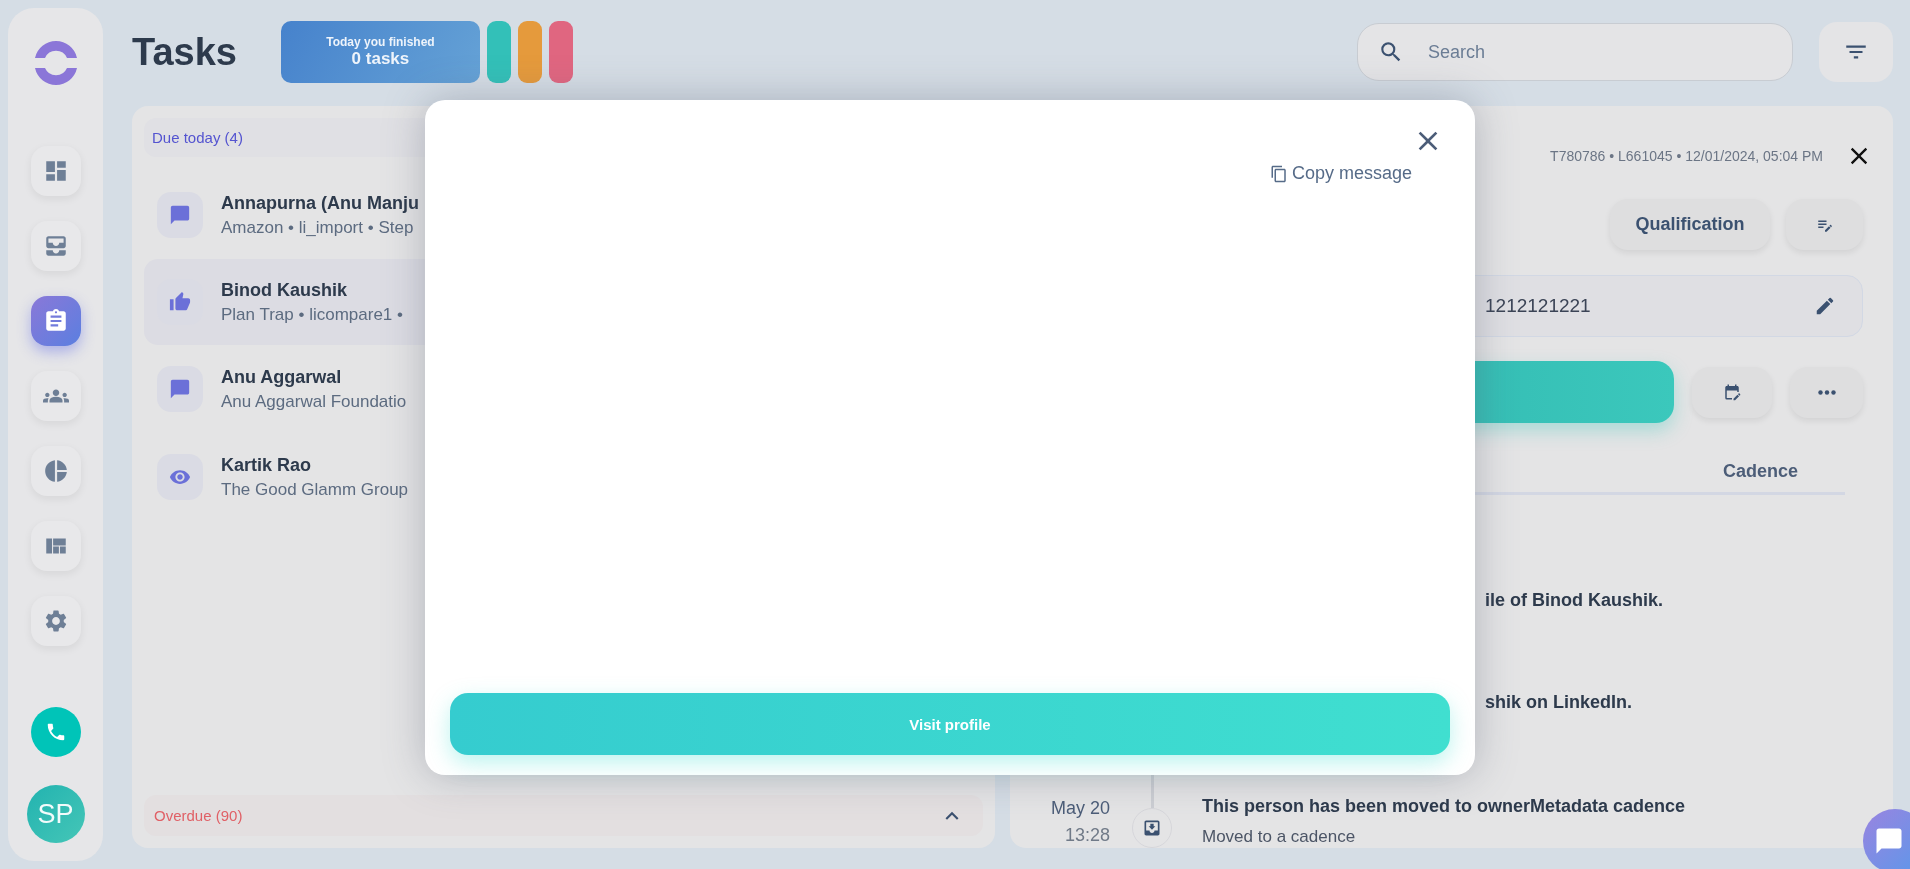 This screenshot has height=869, width=1910. What do you see at coordinates (282, 377) in the screenshot?
I see `task-name: Anu Aggarwal` at bounding box center [282, 377].